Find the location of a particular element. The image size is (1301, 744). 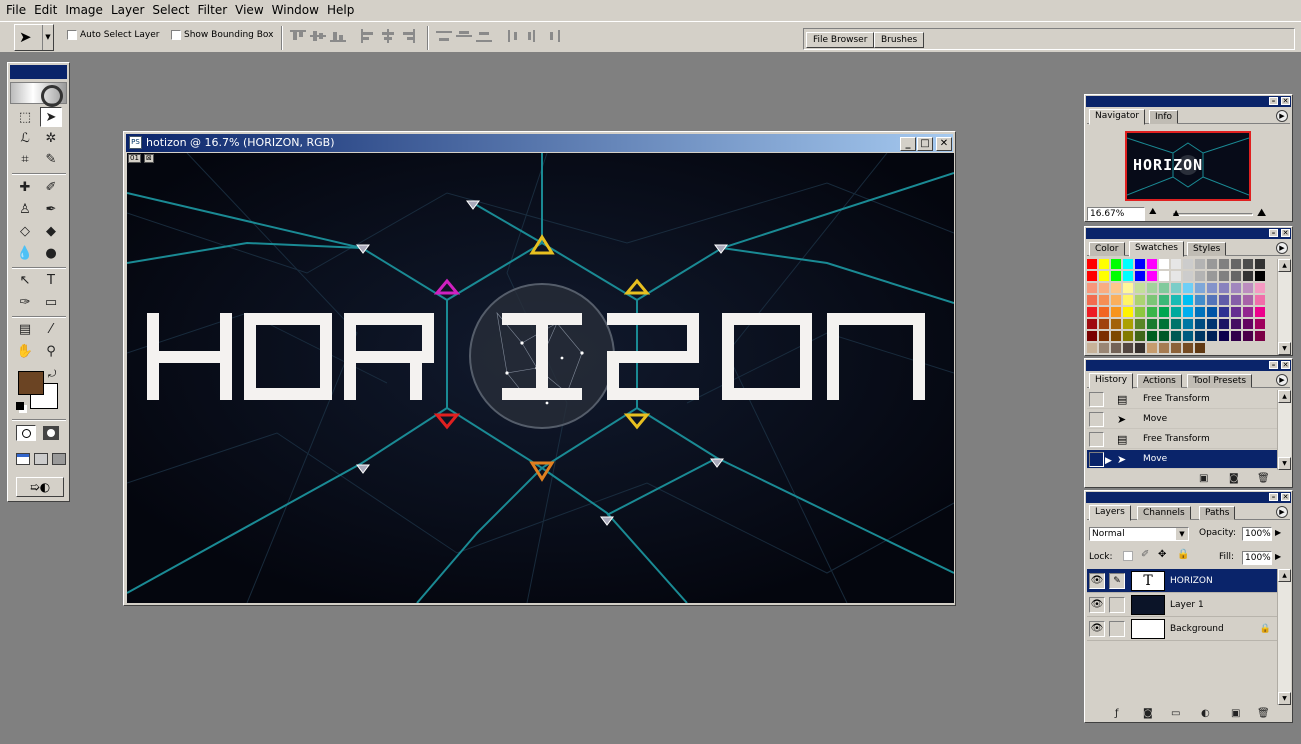

standard-mode-icon is located at coordinates (26, 433).